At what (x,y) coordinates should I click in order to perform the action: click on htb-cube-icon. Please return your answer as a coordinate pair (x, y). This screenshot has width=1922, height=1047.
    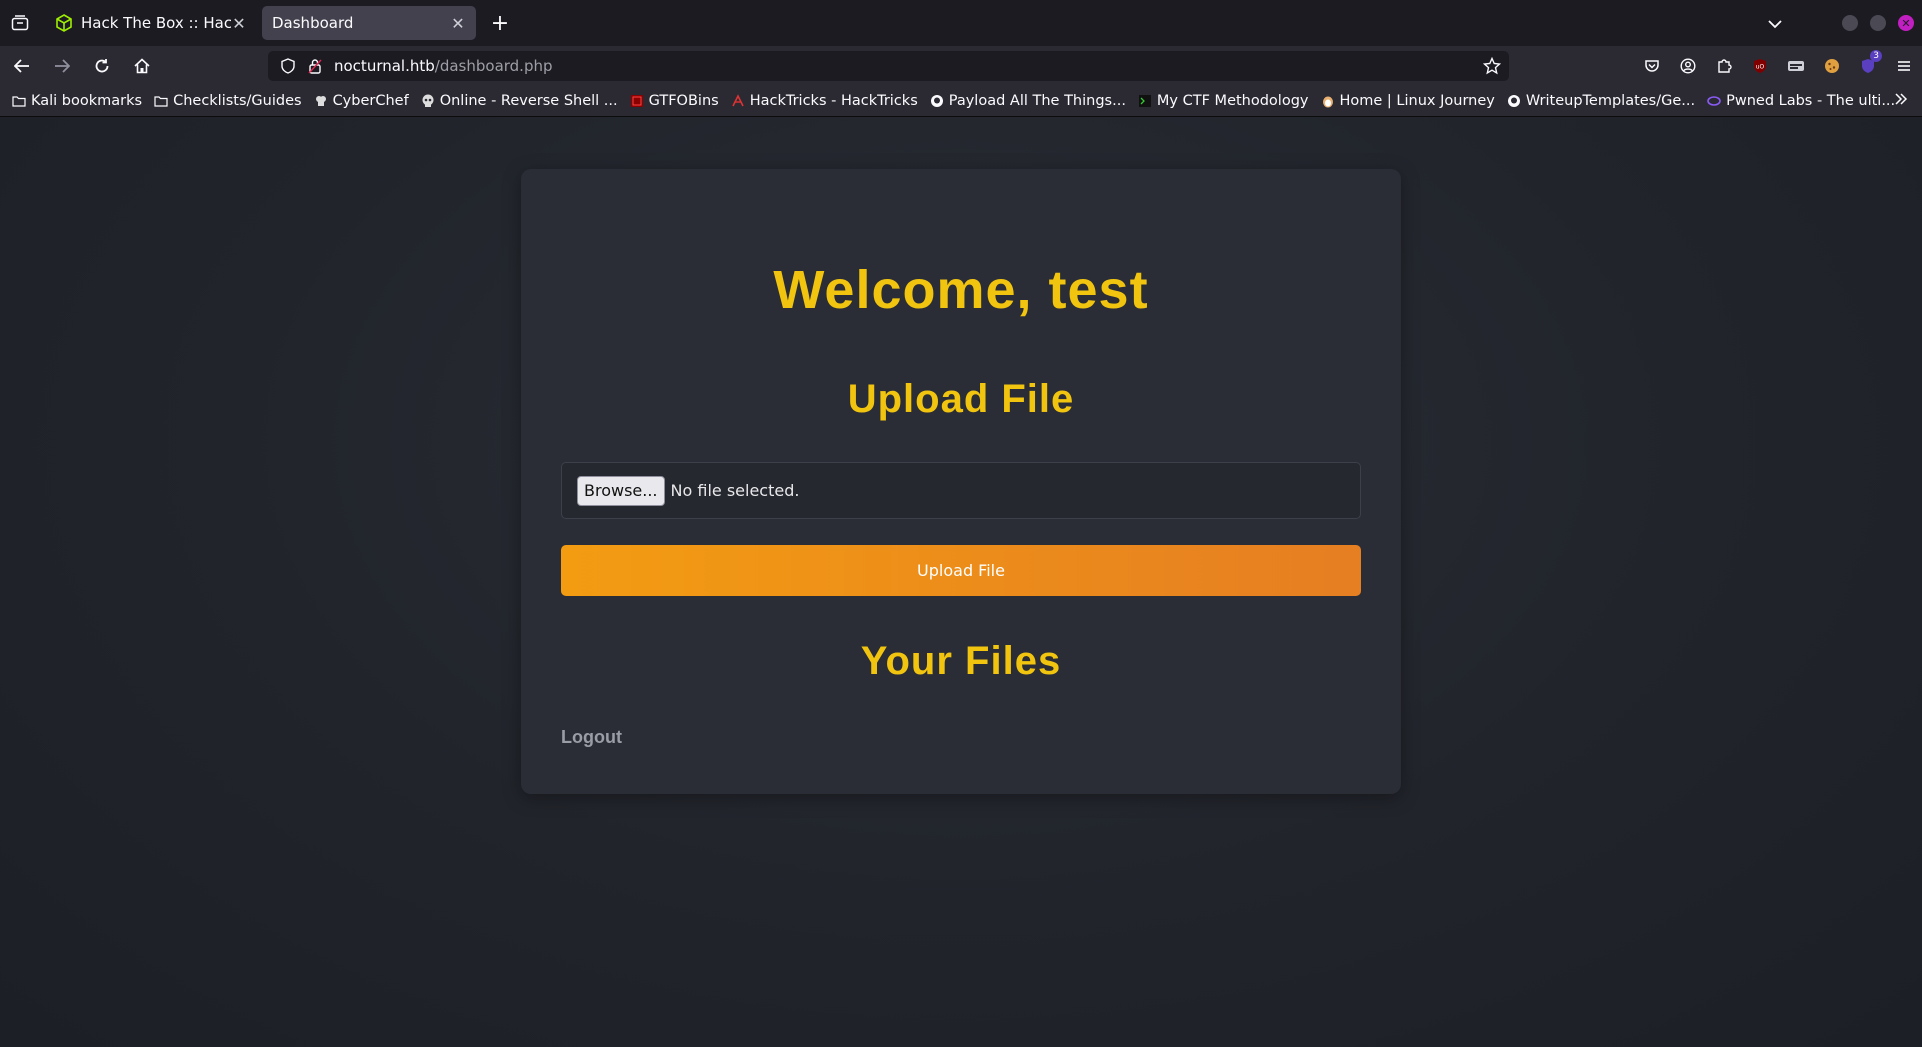
    Looking at the image, I should click on (64, 23).